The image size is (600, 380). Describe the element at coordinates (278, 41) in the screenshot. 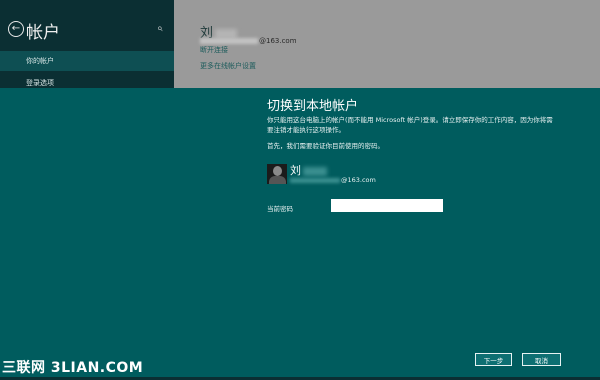

I see `account-email-suffix: @163.com` at that location.